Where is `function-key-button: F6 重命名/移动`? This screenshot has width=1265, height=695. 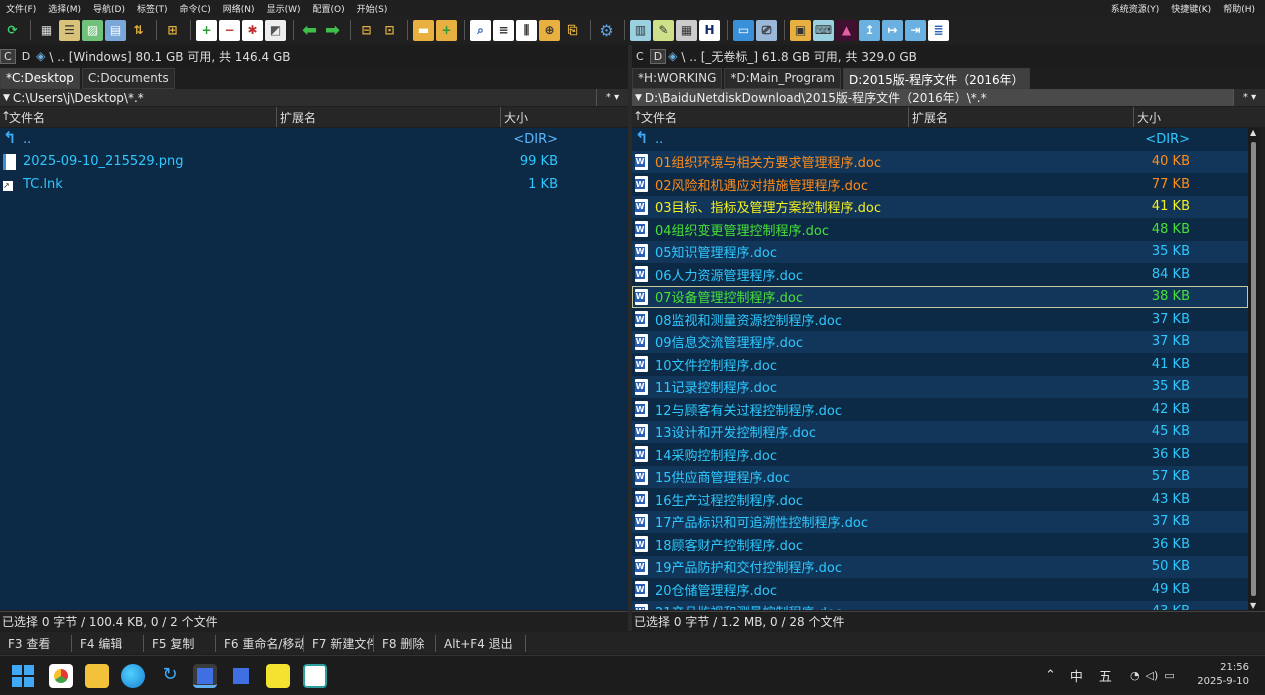
function-key-button: F6 重命名/移动 is located at coordinates (260, 643).